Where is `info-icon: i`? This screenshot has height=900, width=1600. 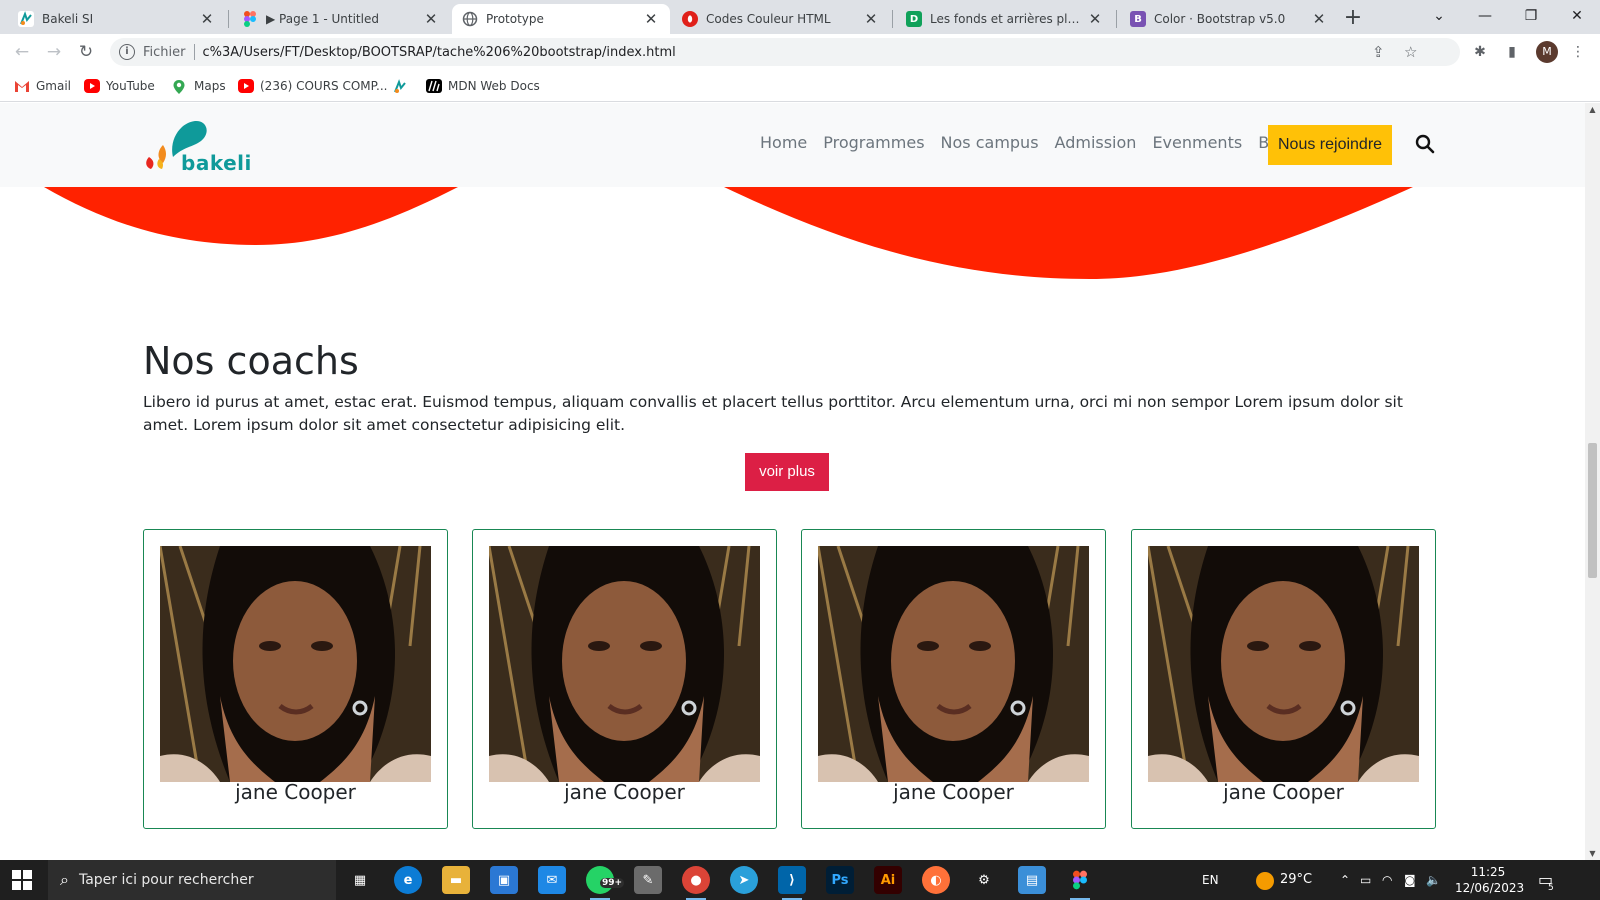 info-icon: i is located at coordinates (127, 52).